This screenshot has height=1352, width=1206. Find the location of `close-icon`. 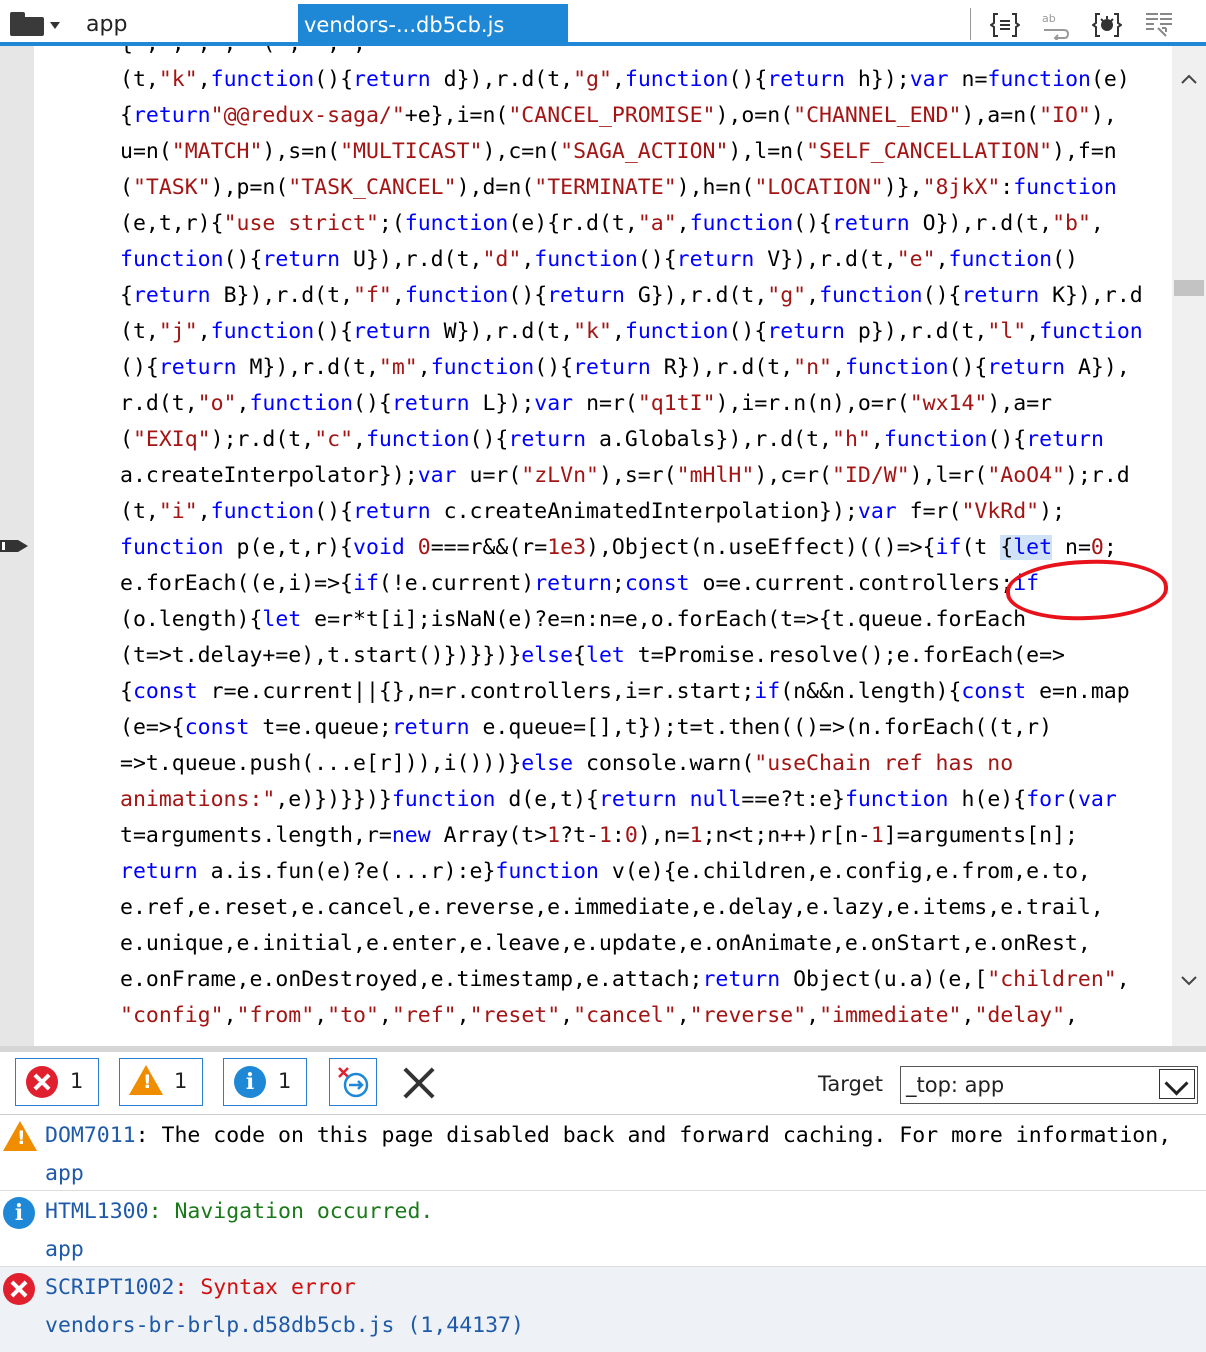

close-icon is located at coordinates (838, 30).